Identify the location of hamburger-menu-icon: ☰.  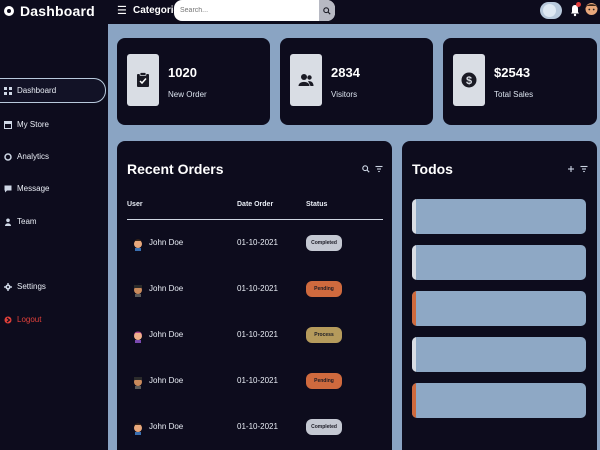
(122, 11).